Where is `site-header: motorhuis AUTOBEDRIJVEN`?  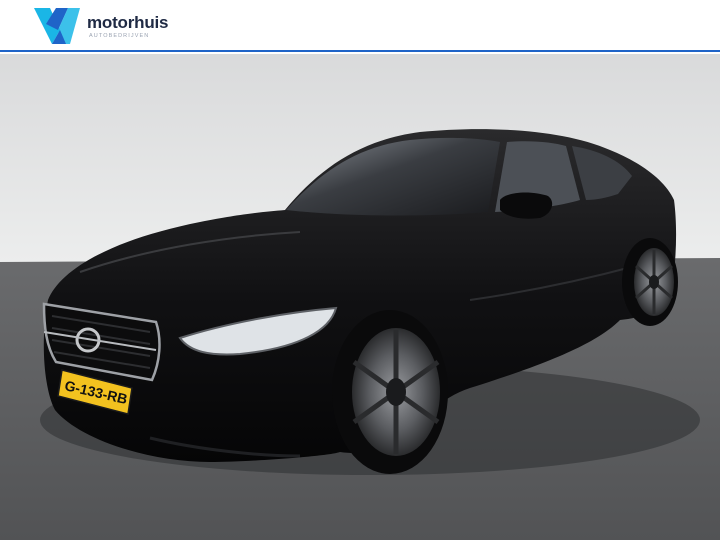 site-header: motorhuis AUTOBEDRIJVEN is located at coordinates (360, 26).